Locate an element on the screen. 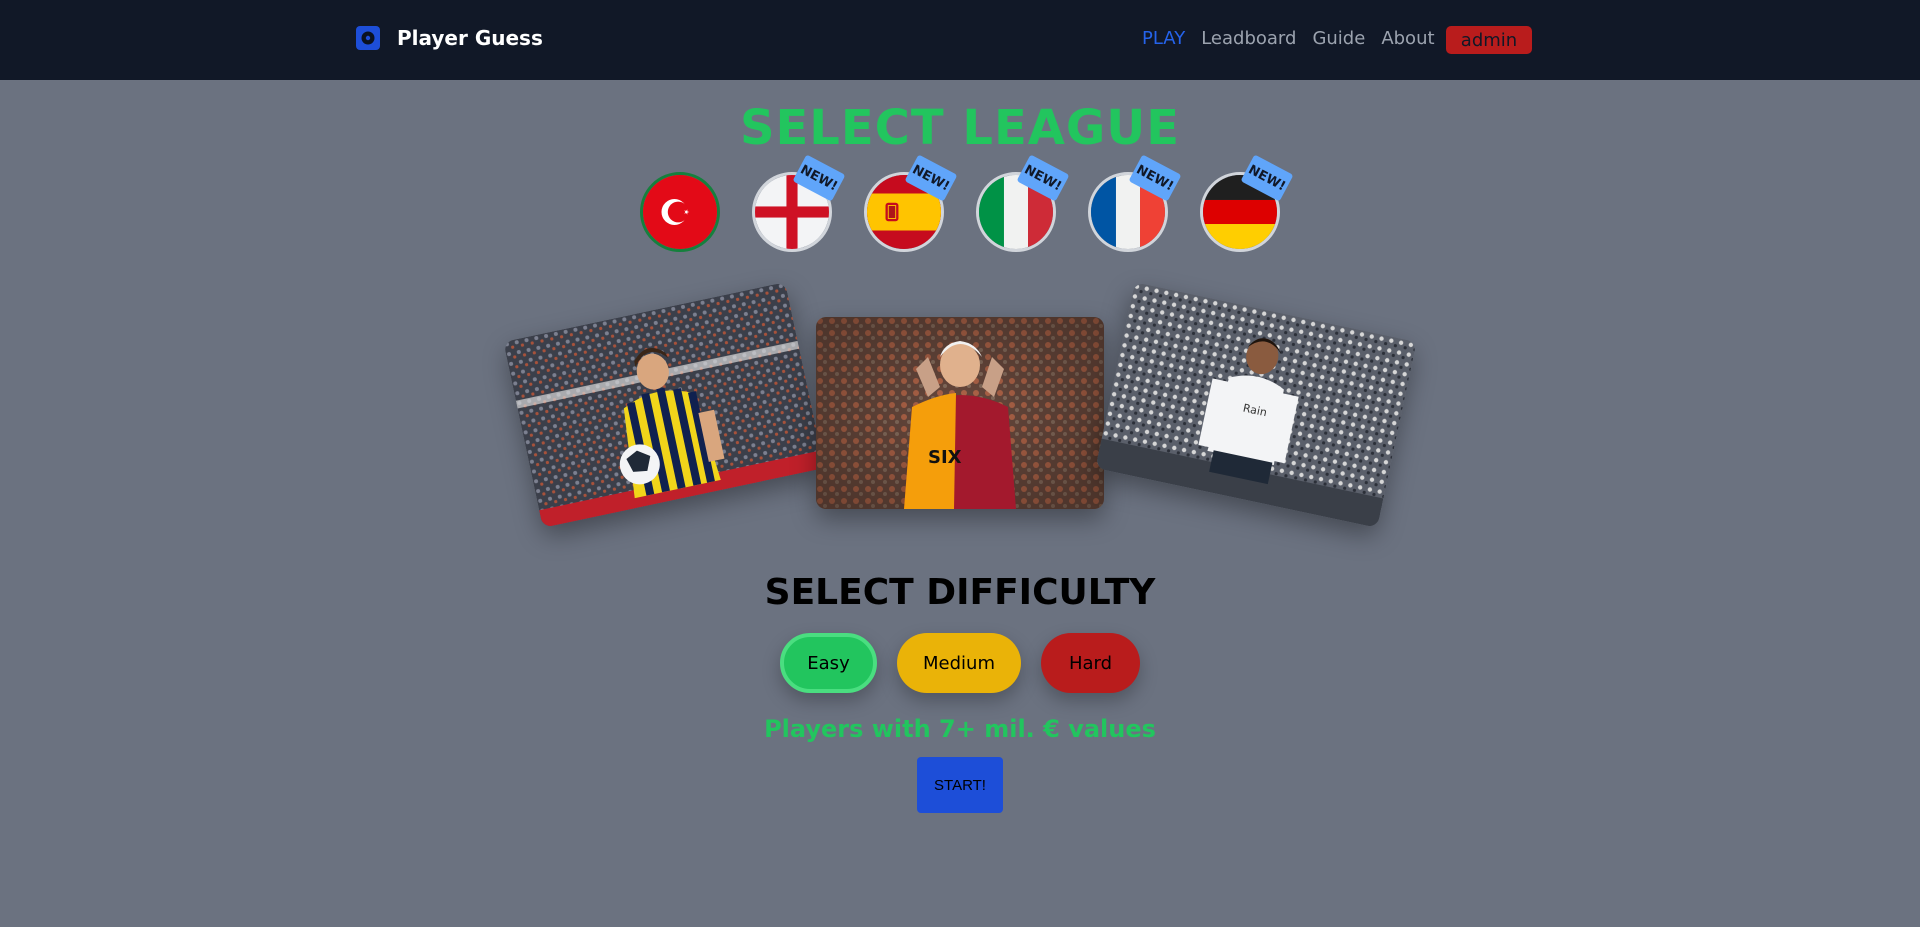 Image resolution: width=1920 pixels, height=927 pixels. difficulty-description: Players with 7+ mil. € values is located at coordinates (960, 729).